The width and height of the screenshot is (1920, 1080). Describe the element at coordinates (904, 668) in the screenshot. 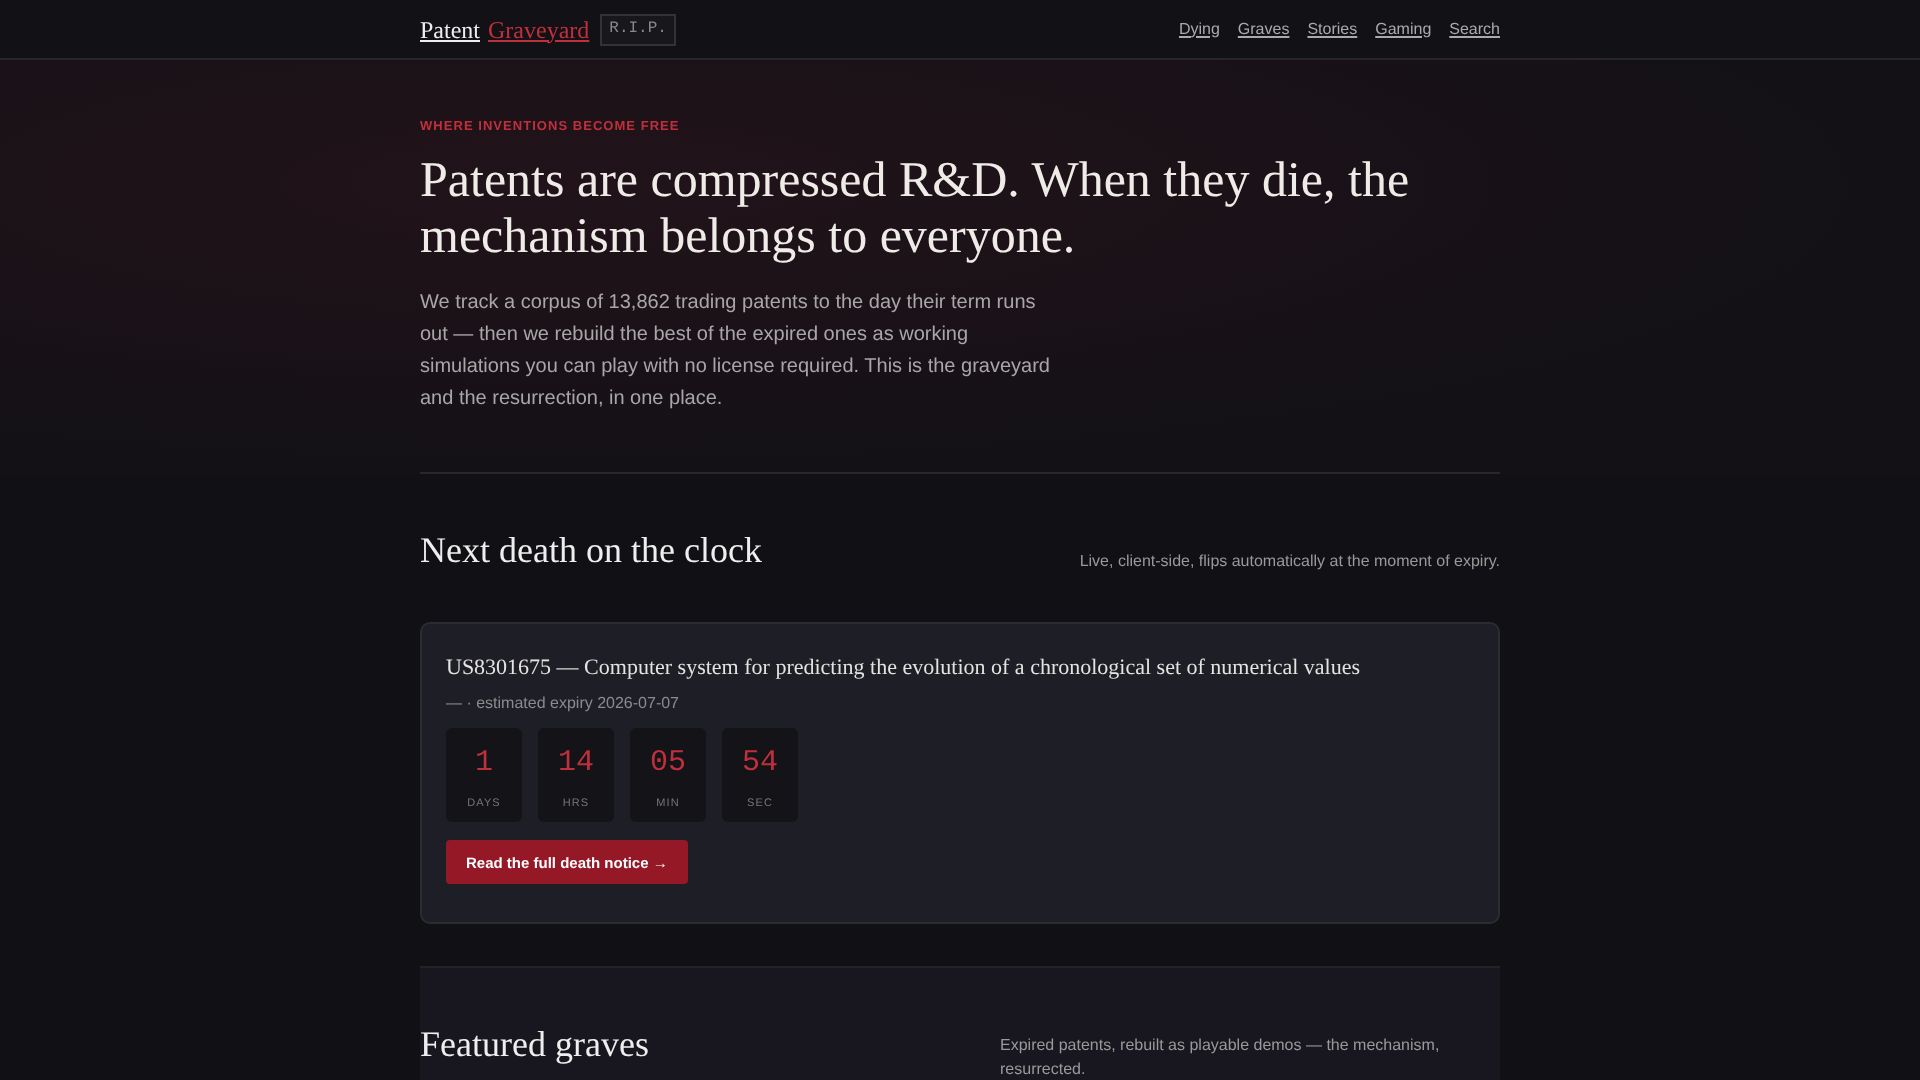

I see `patent-title: US8301675 — Computer system for predicting the evolution of a chronological set of numerical values` at that location.